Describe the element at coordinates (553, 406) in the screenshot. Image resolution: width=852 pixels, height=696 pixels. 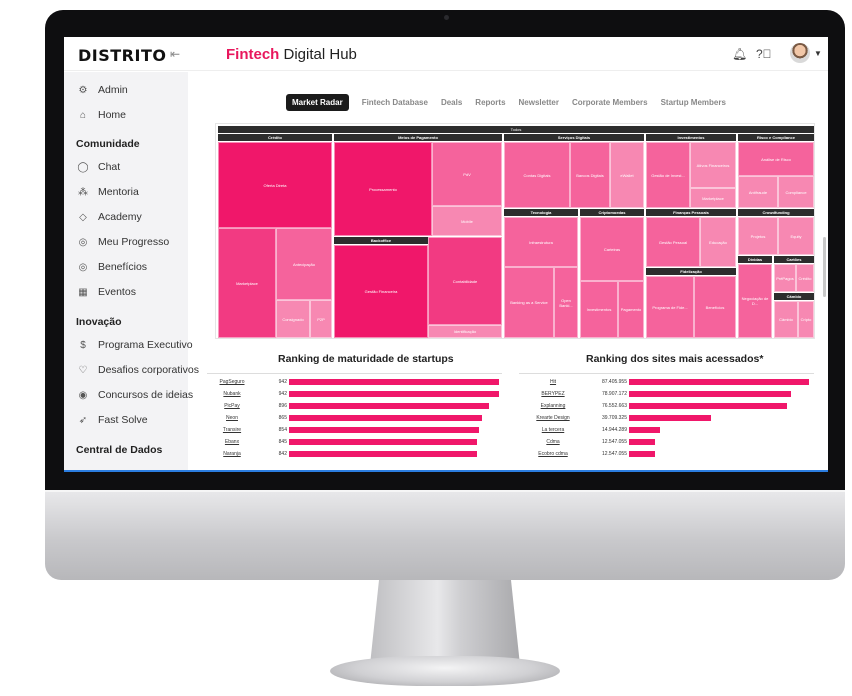
I see `ranking-name-link: Explanning` at that location.